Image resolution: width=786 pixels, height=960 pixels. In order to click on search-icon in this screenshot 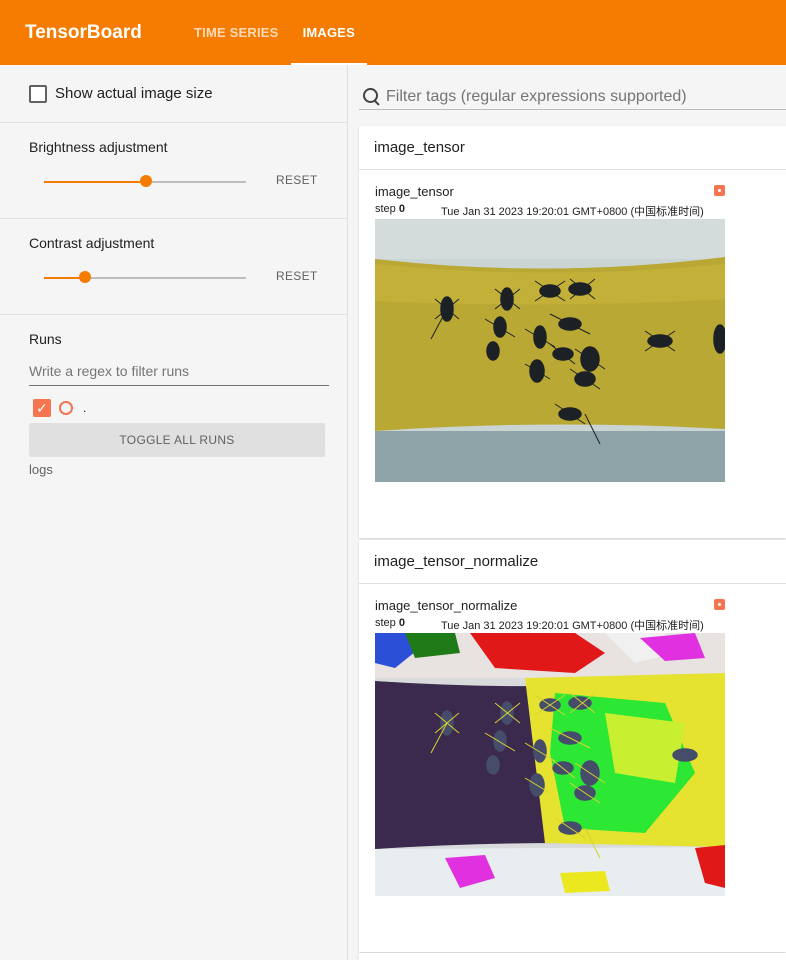, I will do `click(372, 97)`.